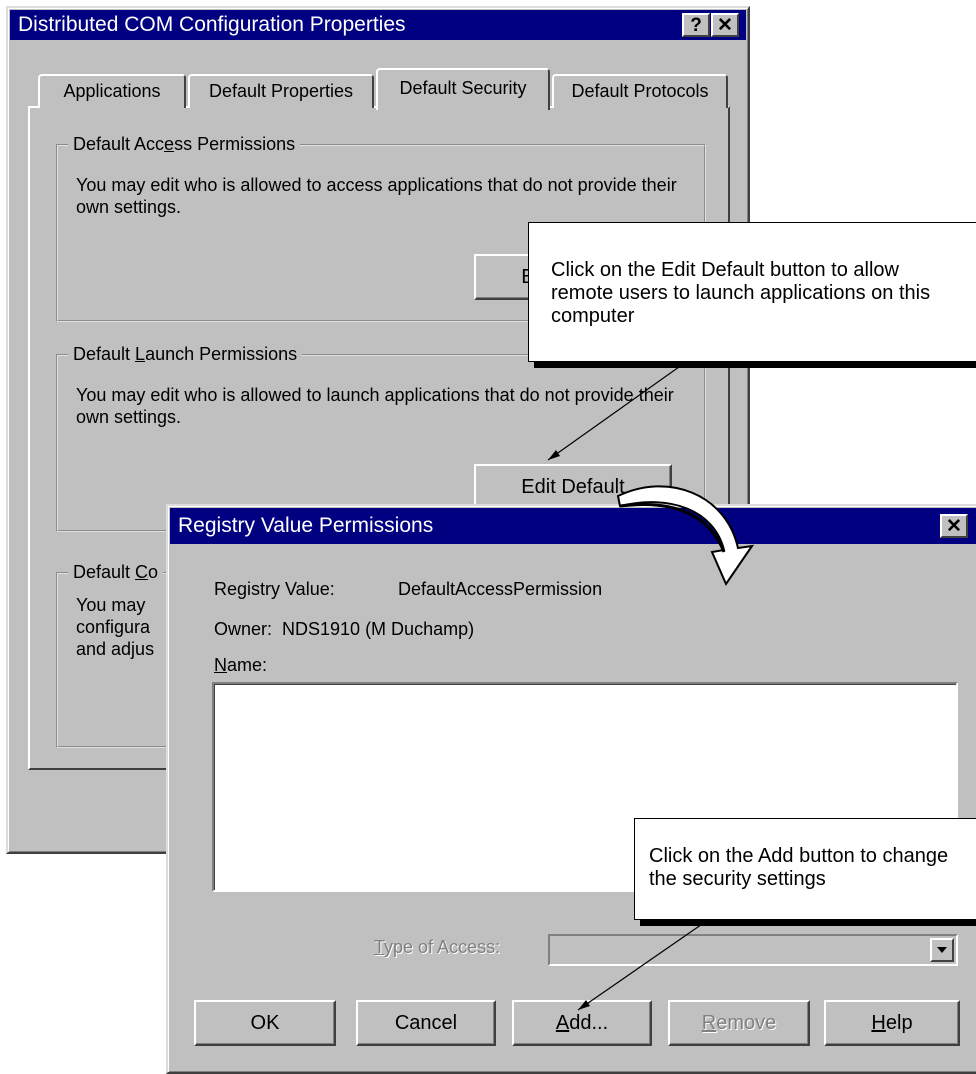 The height and width of the screenshot is (1074, 976). I want to click on add-leader-line, so click(643, 965).